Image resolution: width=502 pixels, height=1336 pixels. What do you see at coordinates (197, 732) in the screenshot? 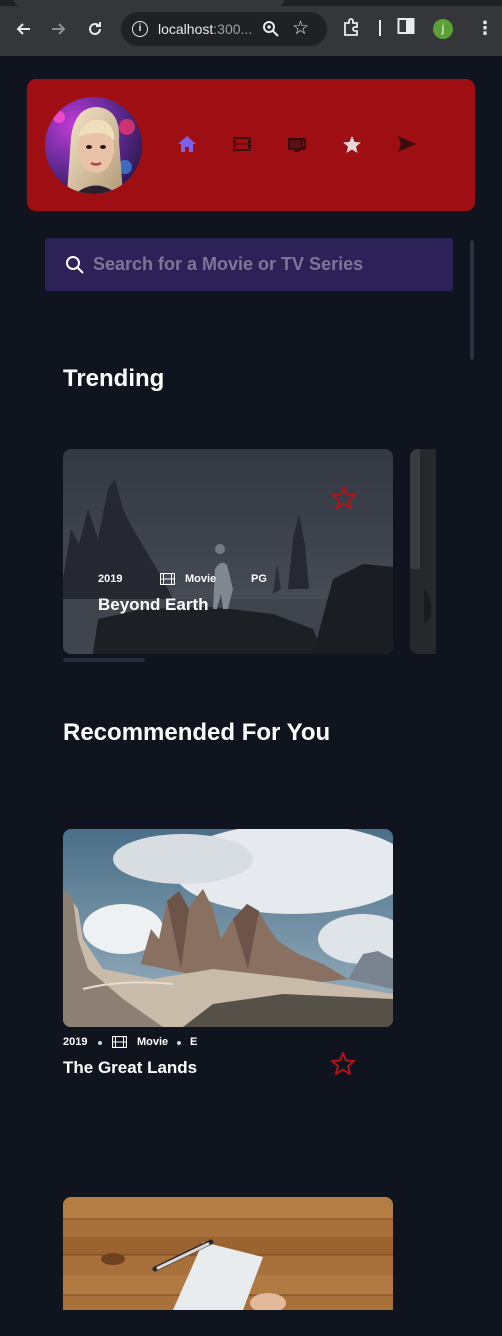
I see `recommended-heading: Recommended For You` at bounding box center [197, 732].